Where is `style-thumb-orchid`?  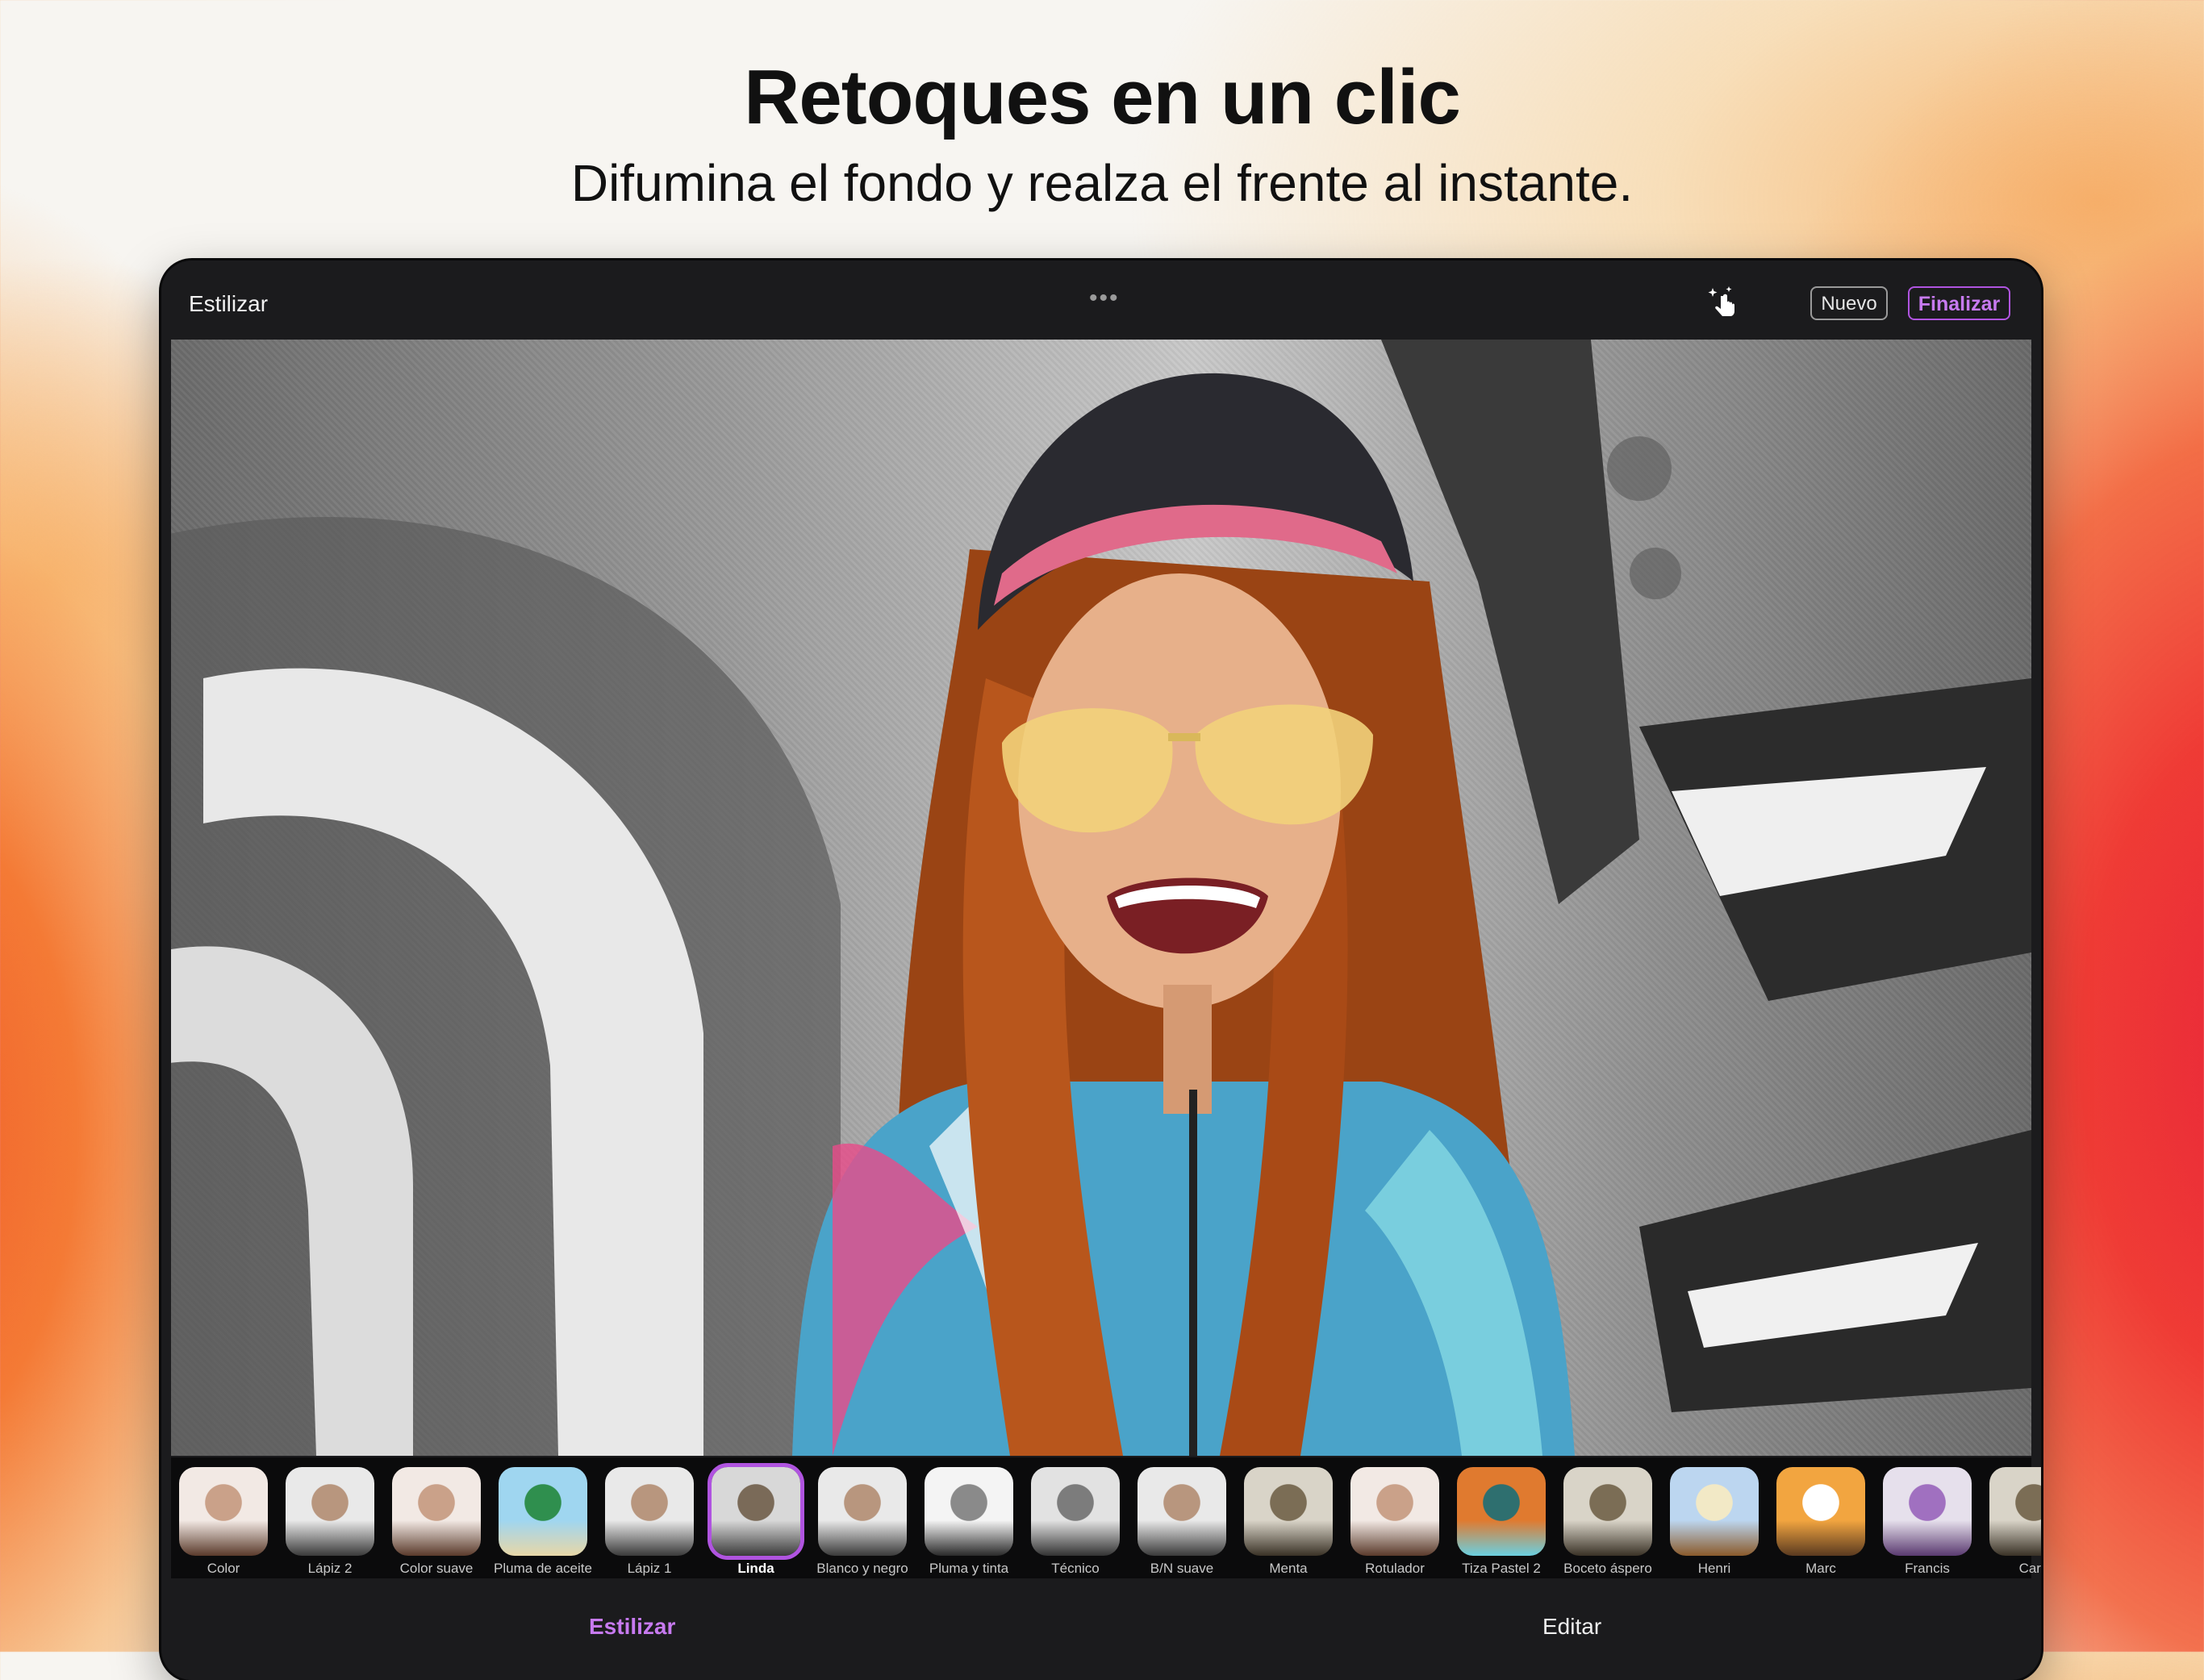 style-thumb-orchid is located at coordinates (1927, 1511).